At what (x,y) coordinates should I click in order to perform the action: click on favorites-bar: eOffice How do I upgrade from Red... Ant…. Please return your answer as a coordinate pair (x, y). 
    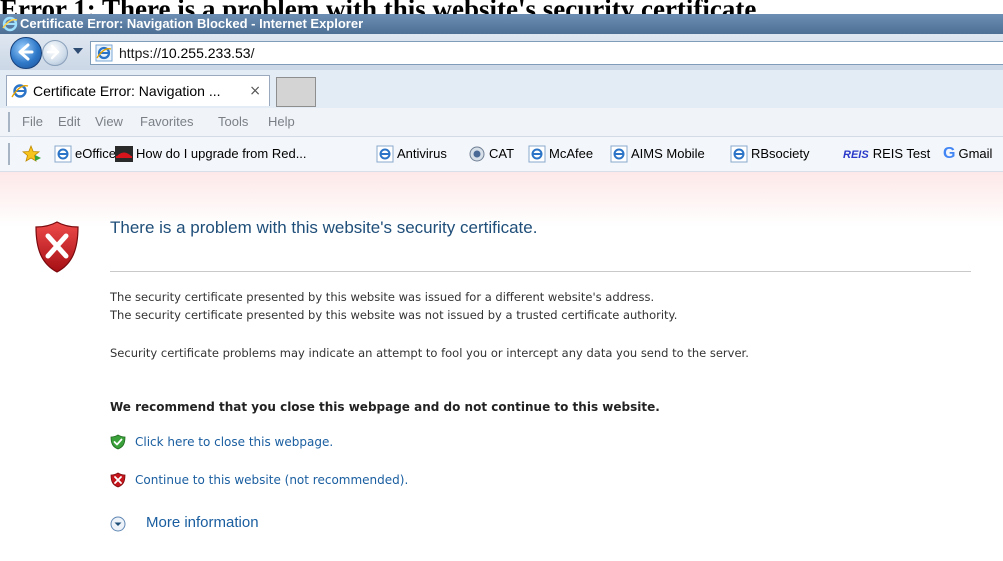
    Looking at the image, I should click on (501, 154).